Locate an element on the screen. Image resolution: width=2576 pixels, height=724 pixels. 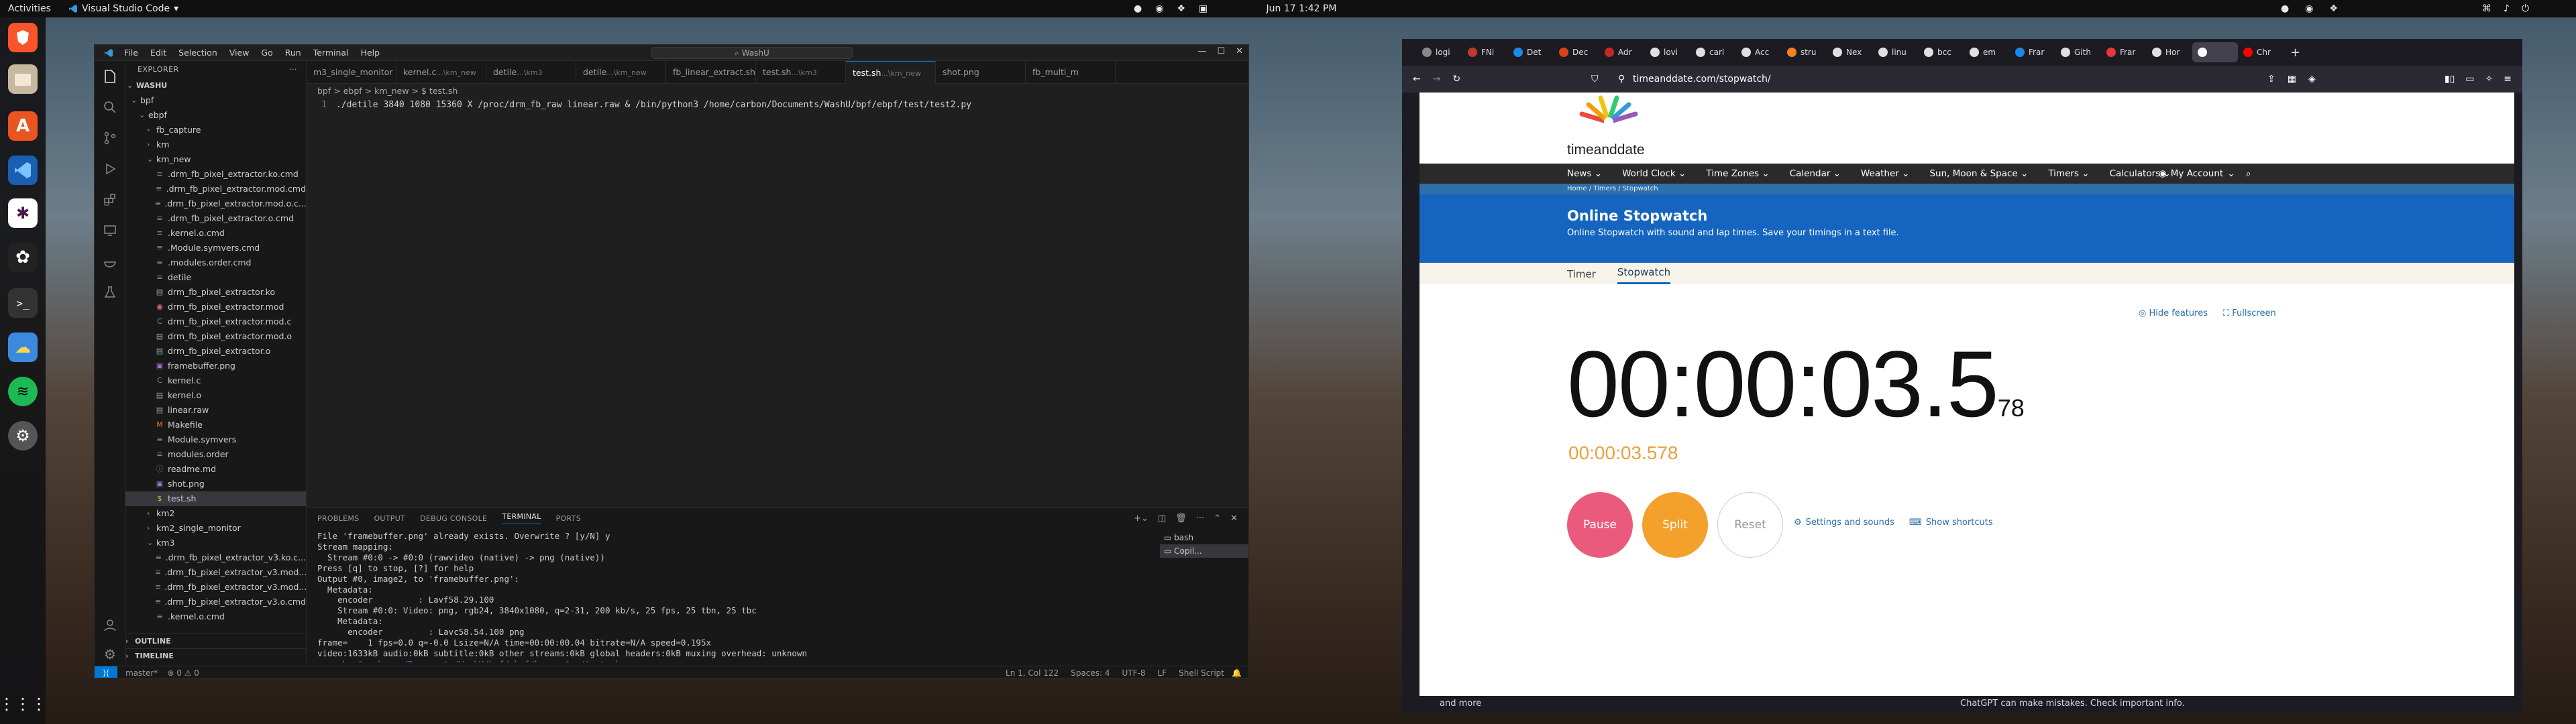
file-item: ▤ kernel.o is located at coordinates (215, 395).